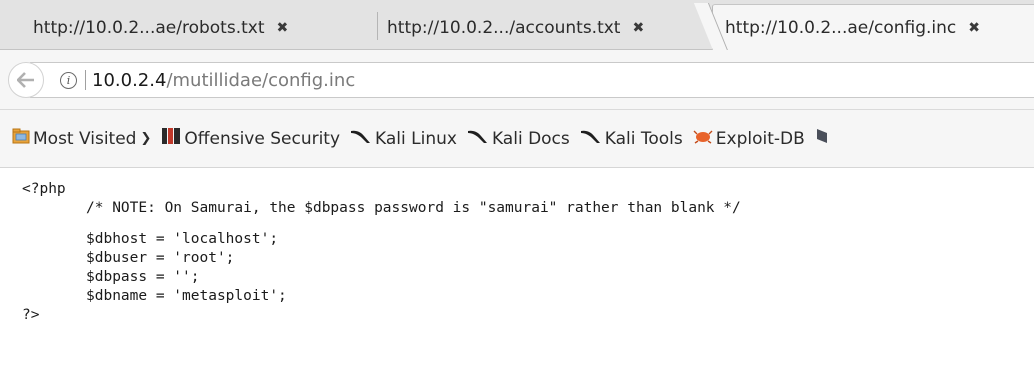  Describe the element at coordinates (261, 80) in the screenshot. I see `url-path: /mutillidae/config.inc` at that location.